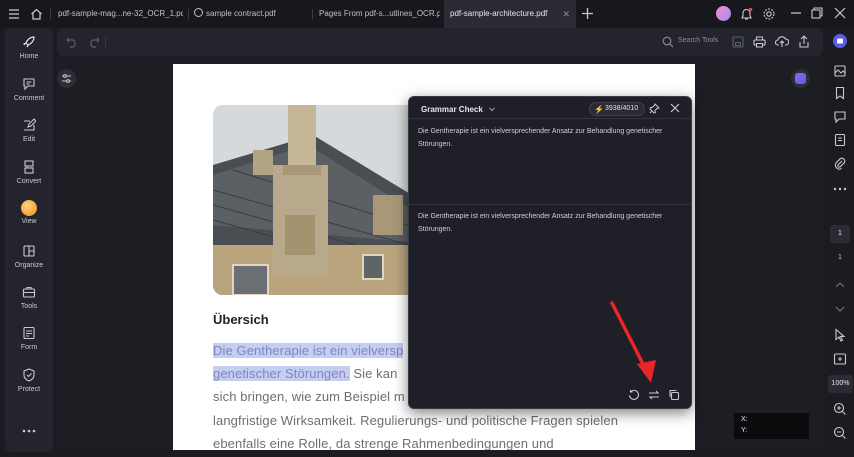 The height and width of the screenshot is (457, 854). Describe the element at coordinates (668, 42) in the screenshot. I see `search-icon` at that location.